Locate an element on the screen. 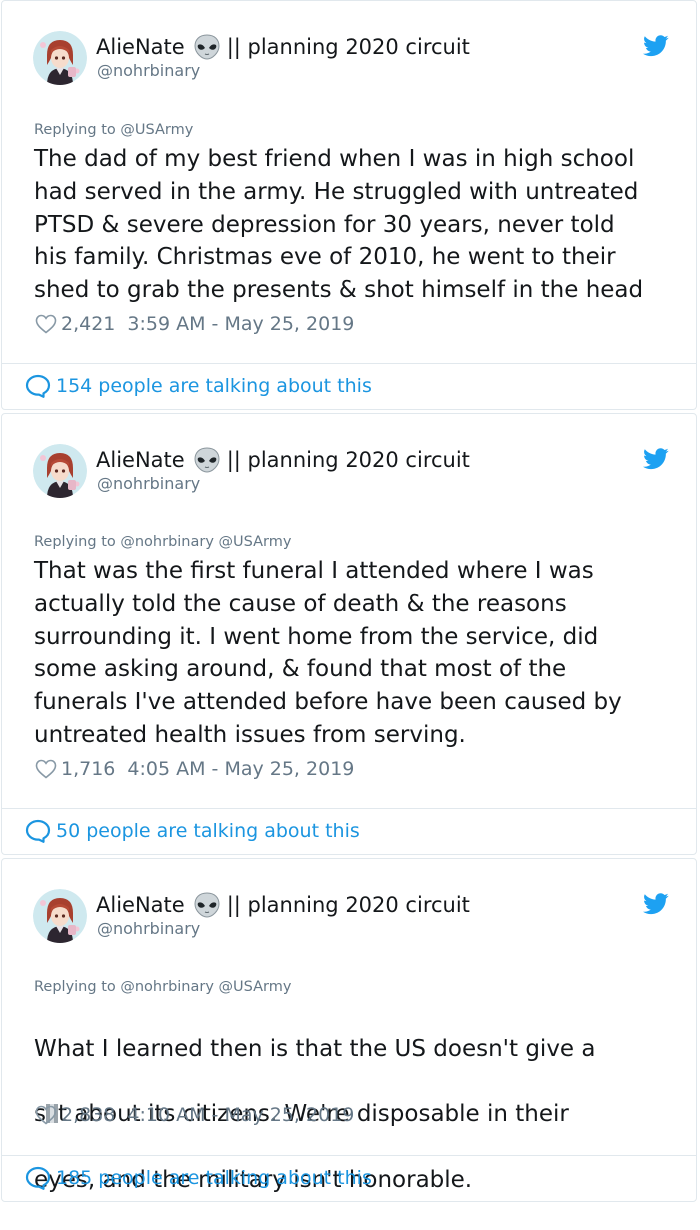 The width and height of the screenshot is (700, 1230). replying-to: Replying to @USArmy is located at coordinates (114, 130).